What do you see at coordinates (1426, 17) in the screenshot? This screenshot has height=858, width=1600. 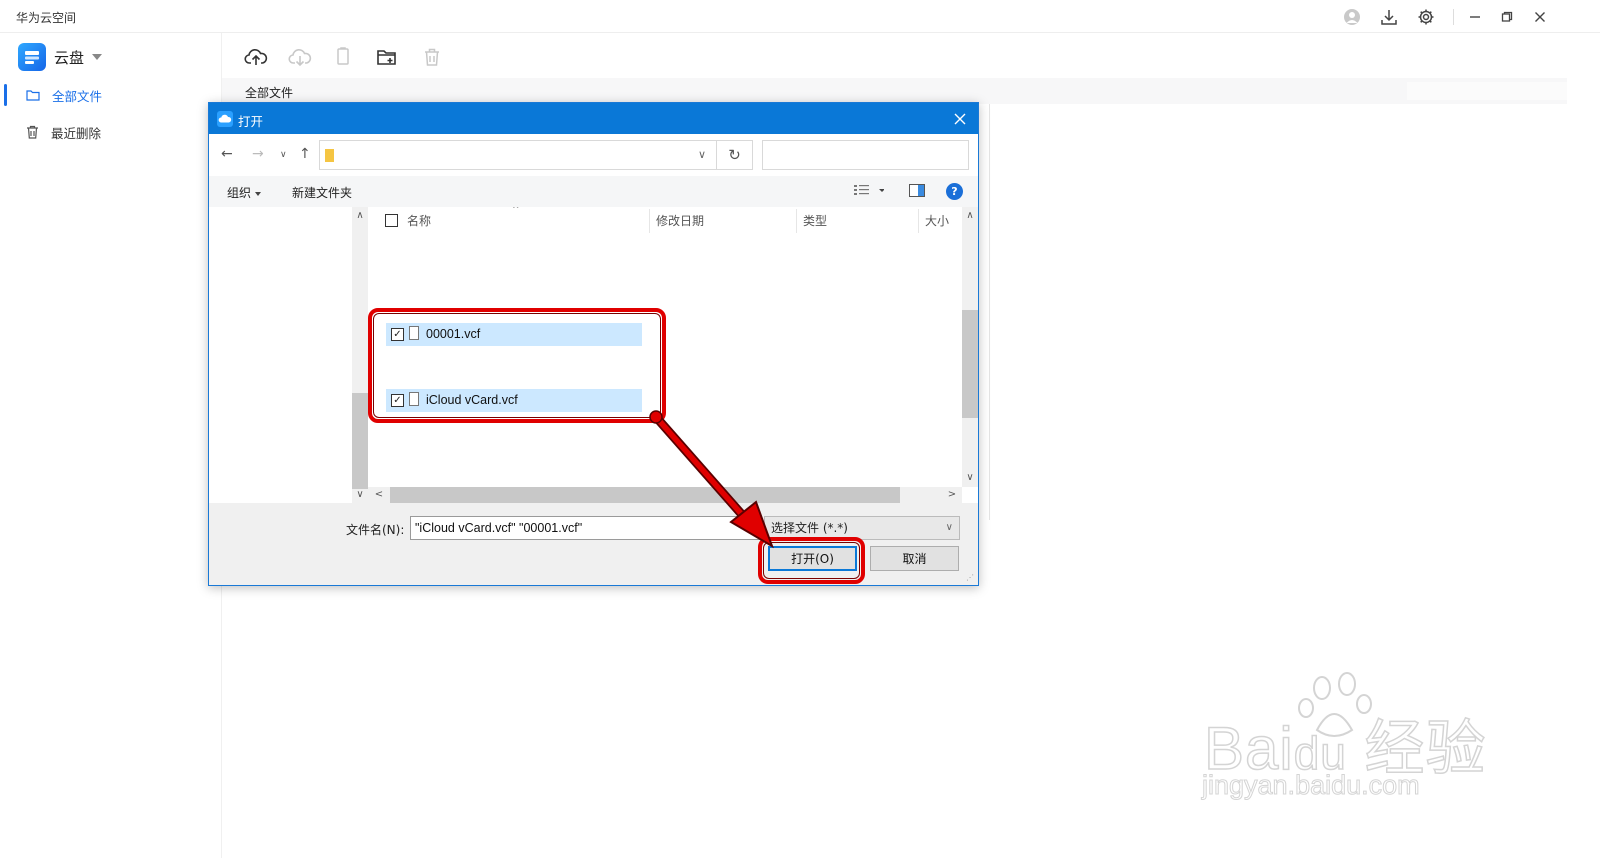 I see `settings-gear-icon` at bounding box center [1426, 17].